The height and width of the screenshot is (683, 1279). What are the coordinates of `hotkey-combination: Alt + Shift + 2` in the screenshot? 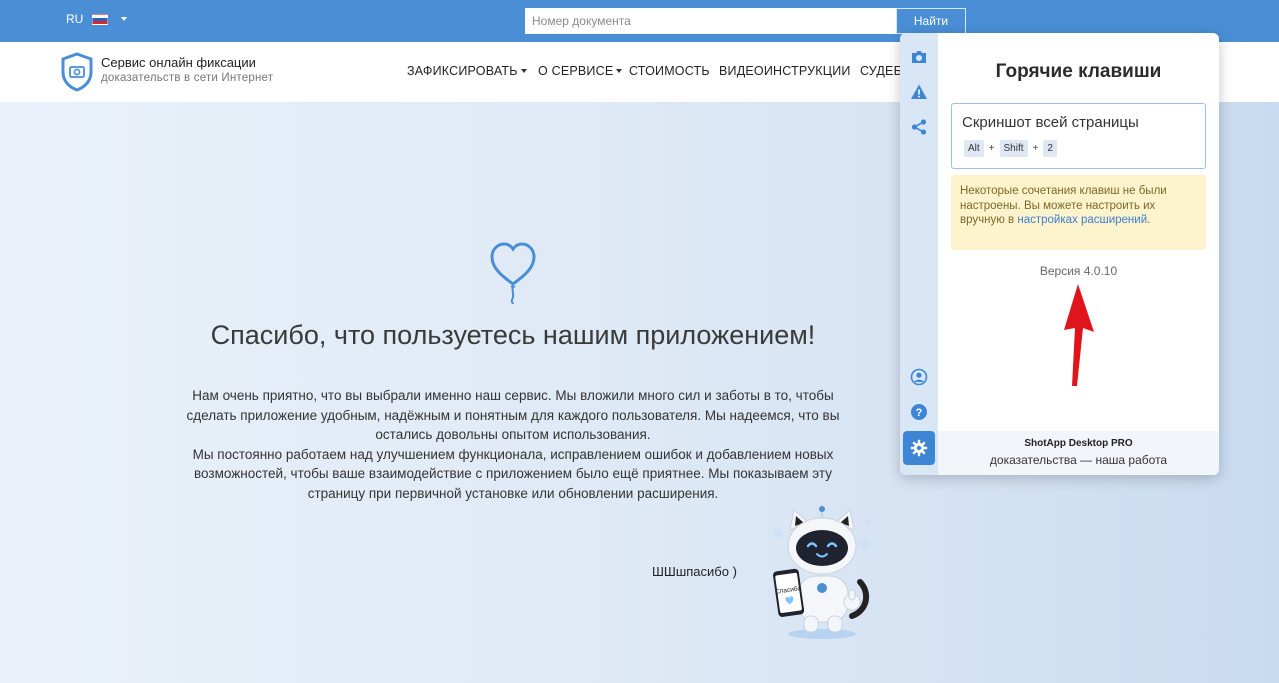 It's located at (1010, 148).